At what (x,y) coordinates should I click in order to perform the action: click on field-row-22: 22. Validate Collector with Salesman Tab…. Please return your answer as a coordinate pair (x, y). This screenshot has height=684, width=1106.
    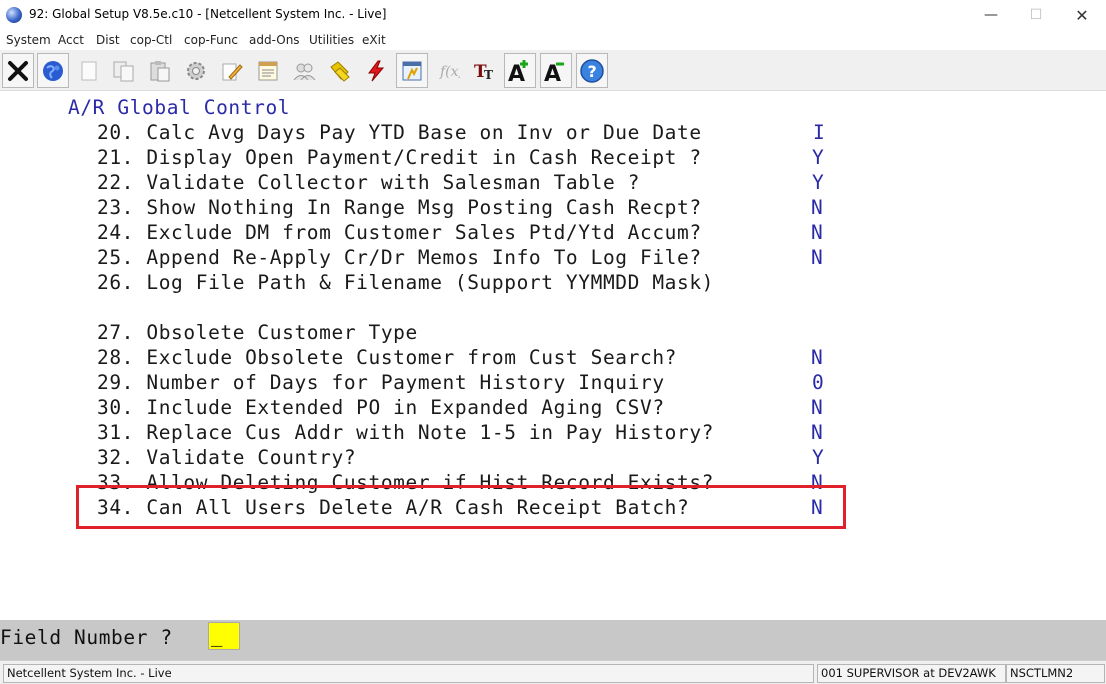
    Looking at the image, I should click on (368, 182).